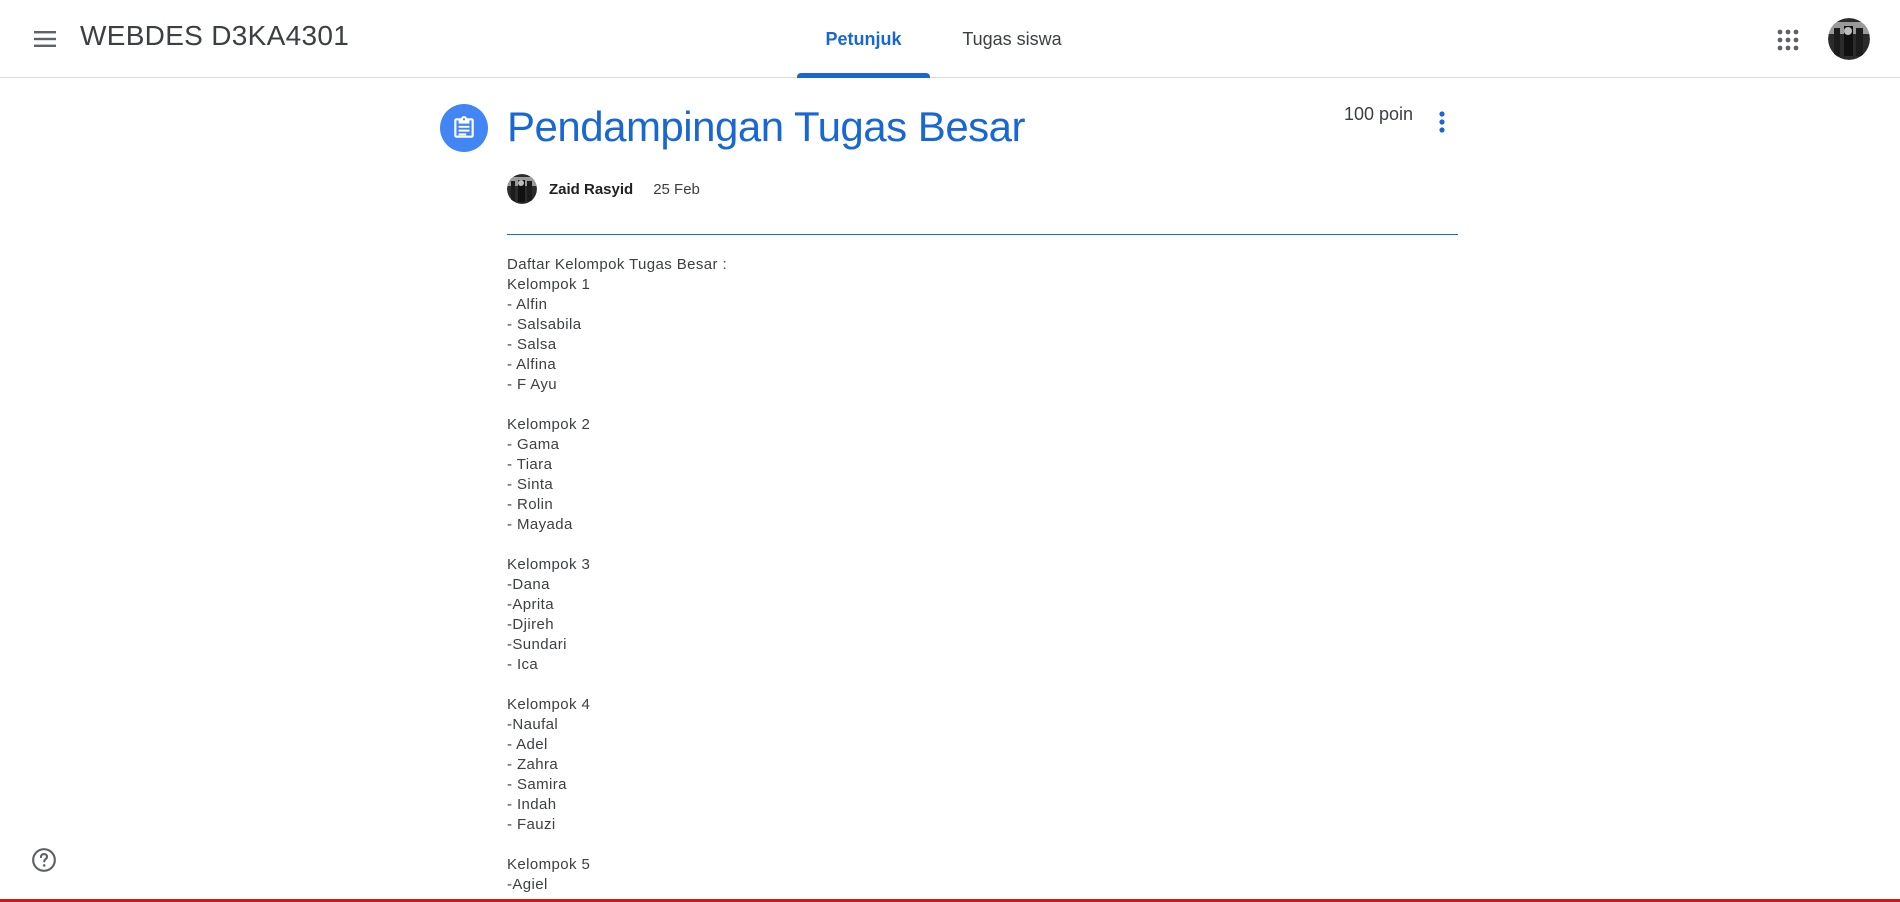 The width and height of the screenshot is (1900, 902). Describe the element at coordinates (1849, 39) in the screenshot. I see `account-avatar` at that location.